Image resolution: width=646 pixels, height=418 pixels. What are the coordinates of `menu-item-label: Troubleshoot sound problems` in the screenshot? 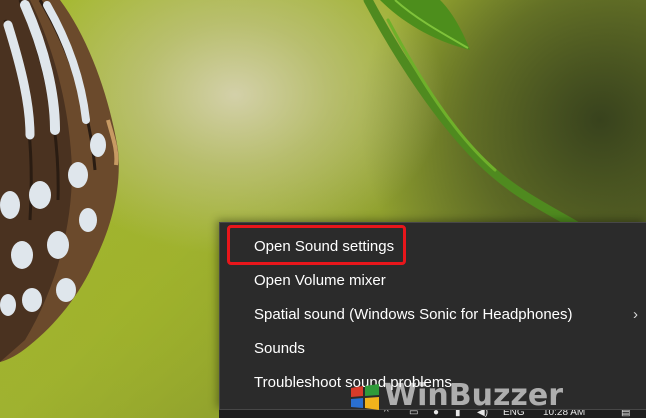 It's located at (353, 382).